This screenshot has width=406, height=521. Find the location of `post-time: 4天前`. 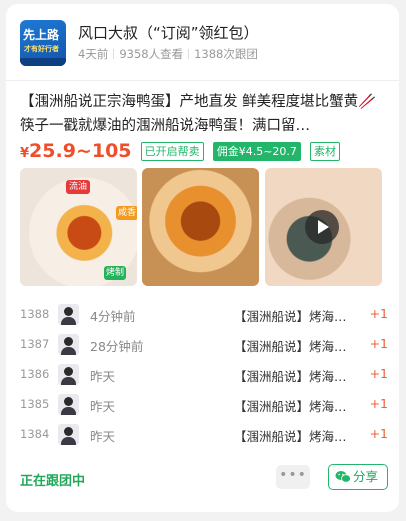

post-time: 4天前 is located at coordinates (93, 54).